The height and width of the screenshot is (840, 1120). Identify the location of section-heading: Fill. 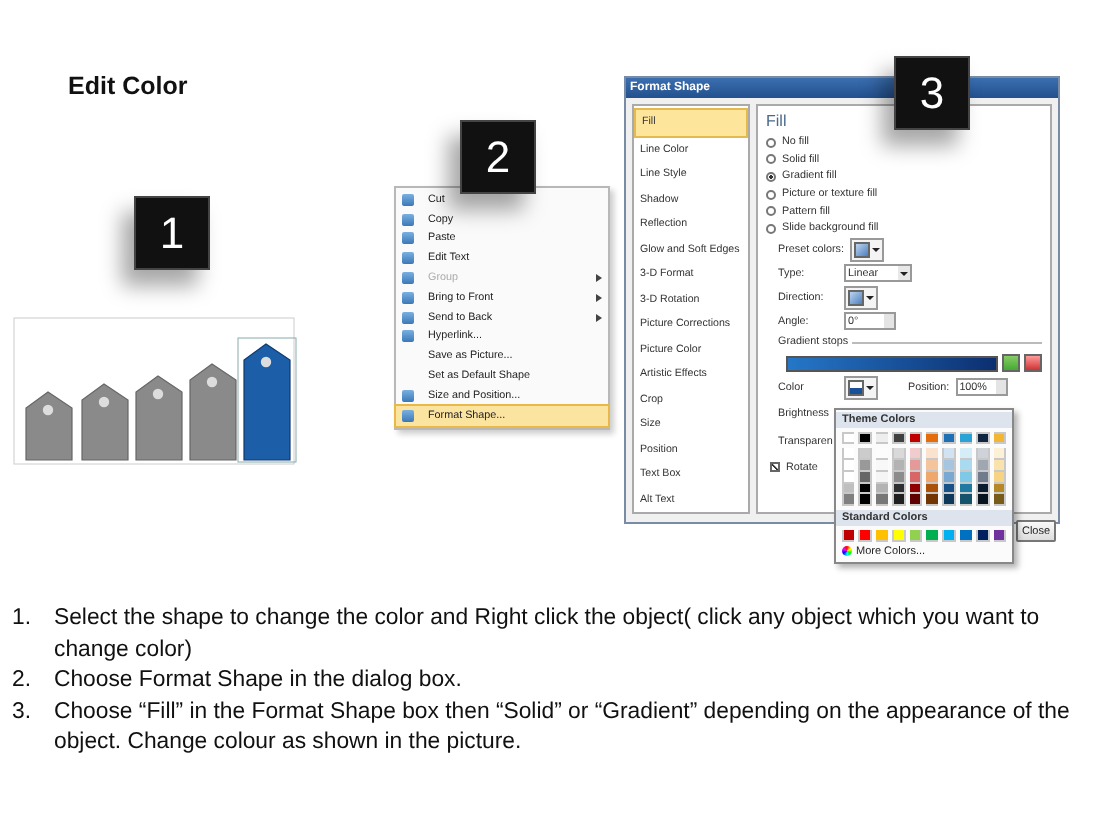
(777, 121).